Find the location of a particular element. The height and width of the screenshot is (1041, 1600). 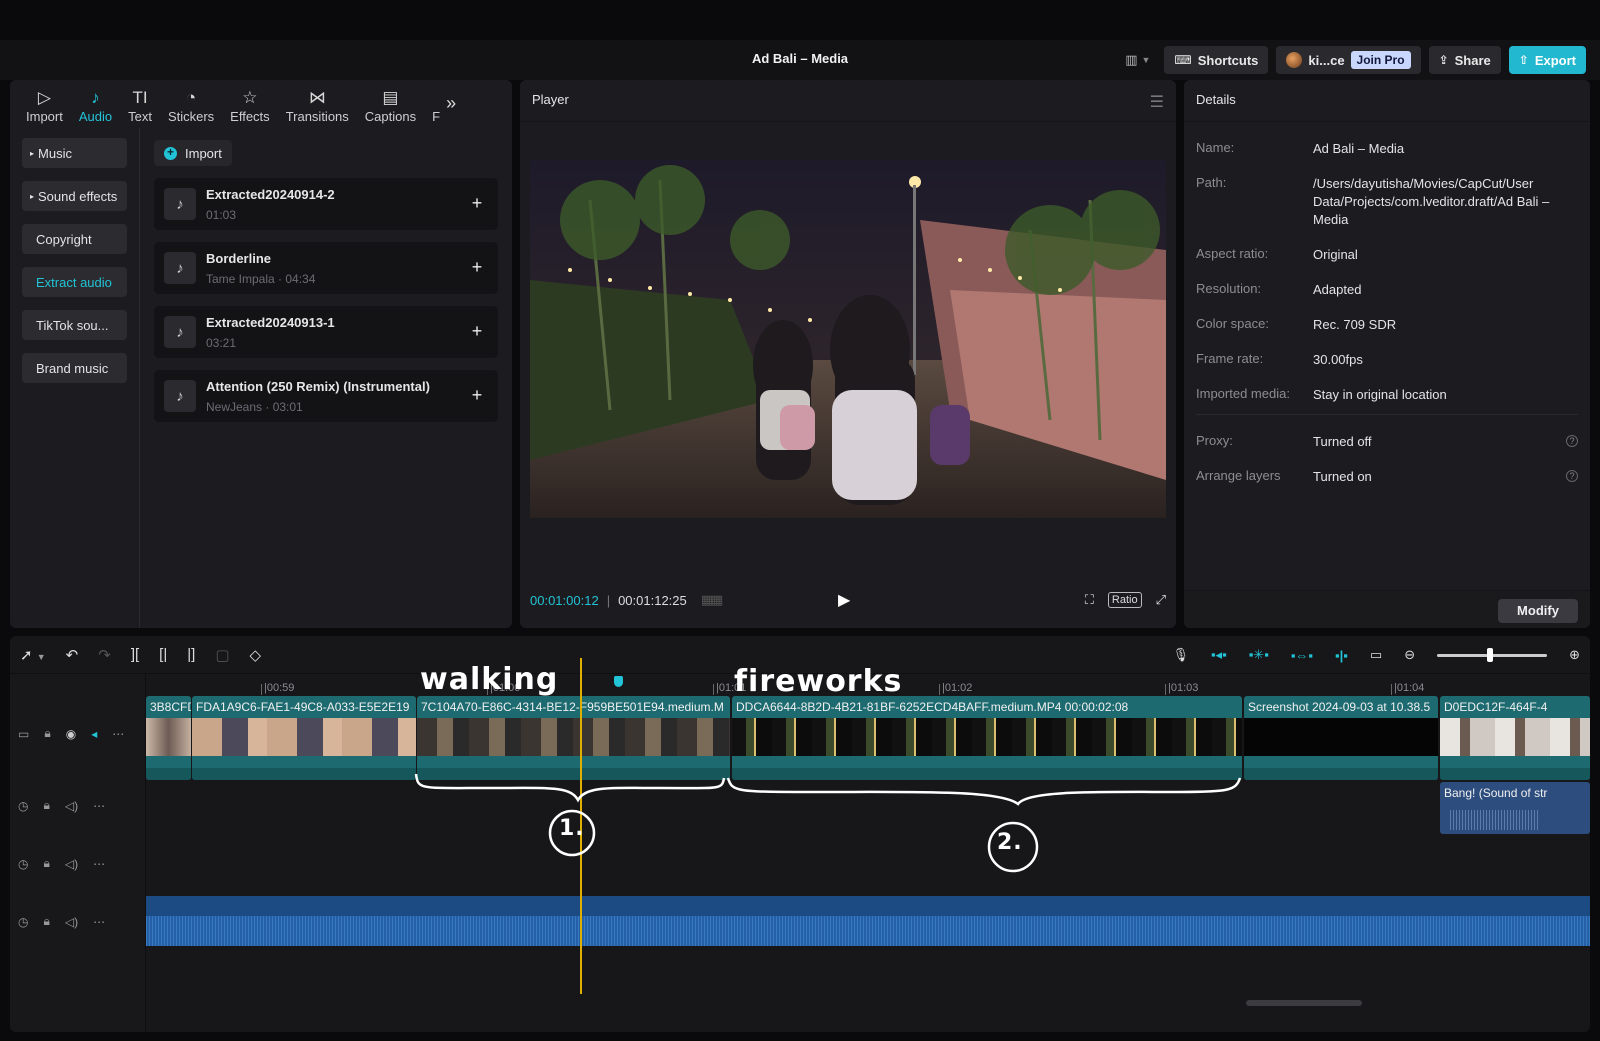

timeline-scrollbar is located at coordinates (1304, 1003).